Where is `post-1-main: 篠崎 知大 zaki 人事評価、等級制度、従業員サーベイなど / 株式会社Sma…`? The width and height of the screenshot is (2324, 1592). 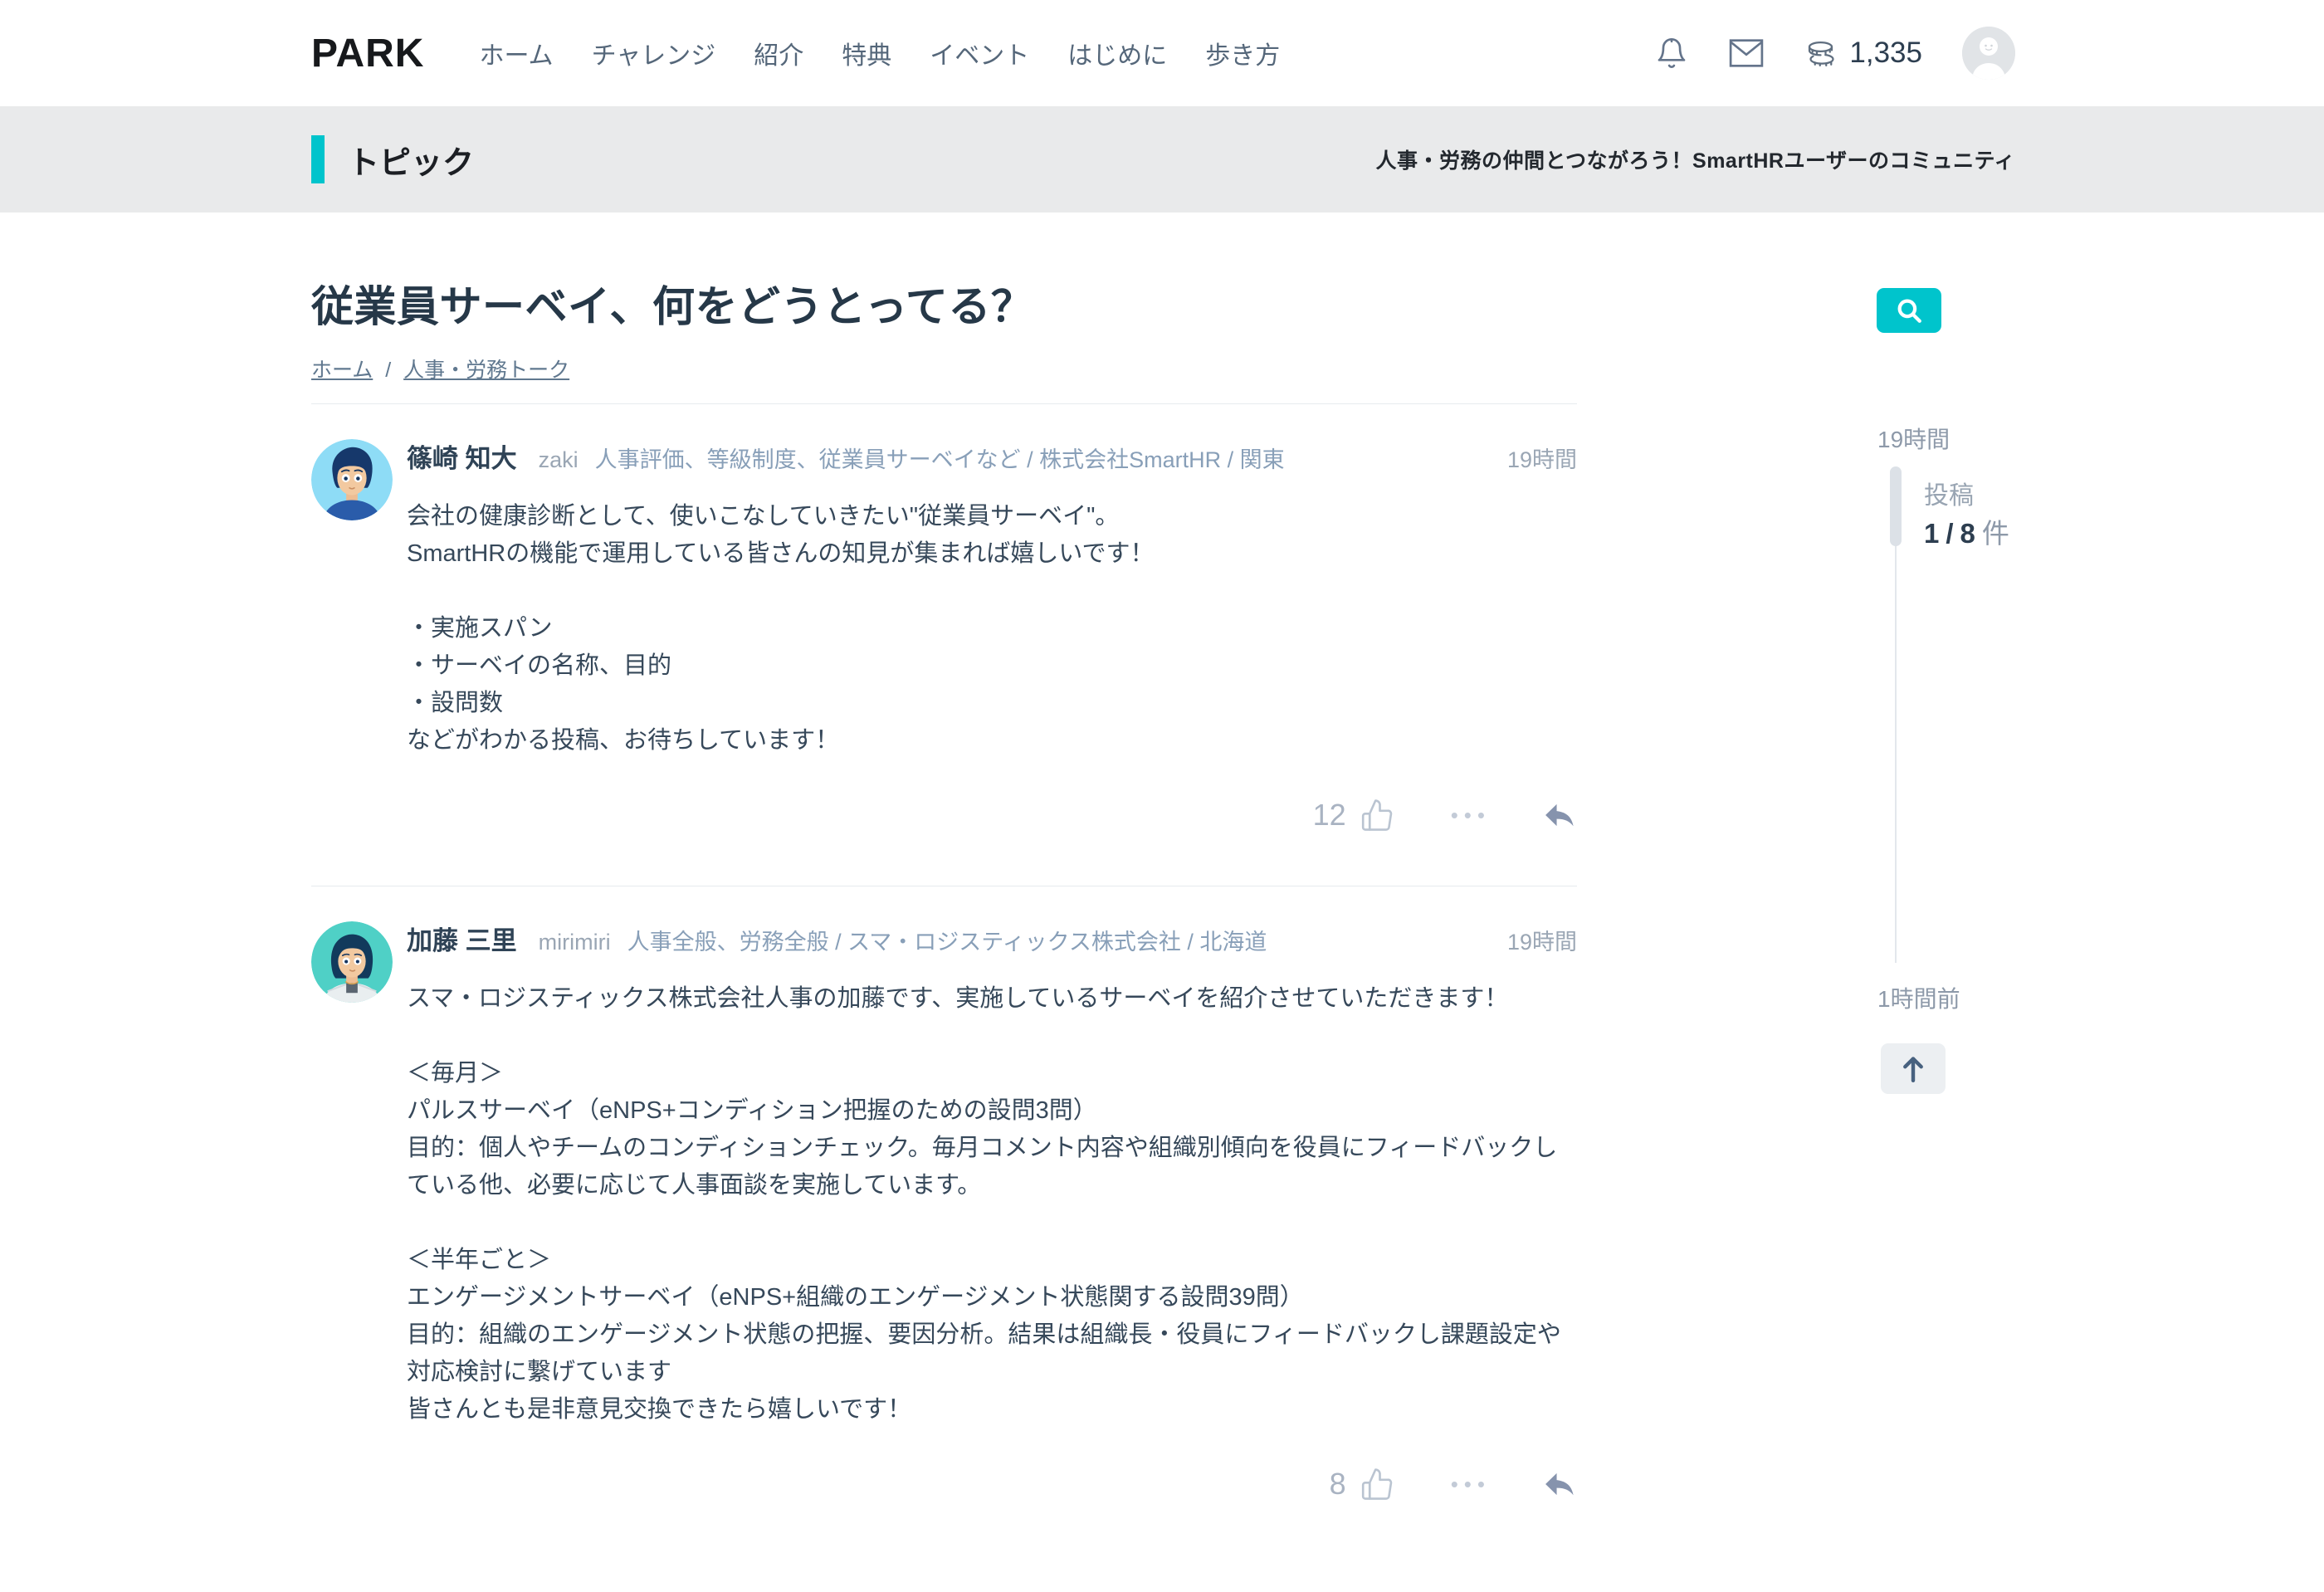
post-1-main: 篠崎 知大 zaki 人事評価、等級制度、従業員サーベイなど / 株式会社Sma… is located at coordinates (992, 635).